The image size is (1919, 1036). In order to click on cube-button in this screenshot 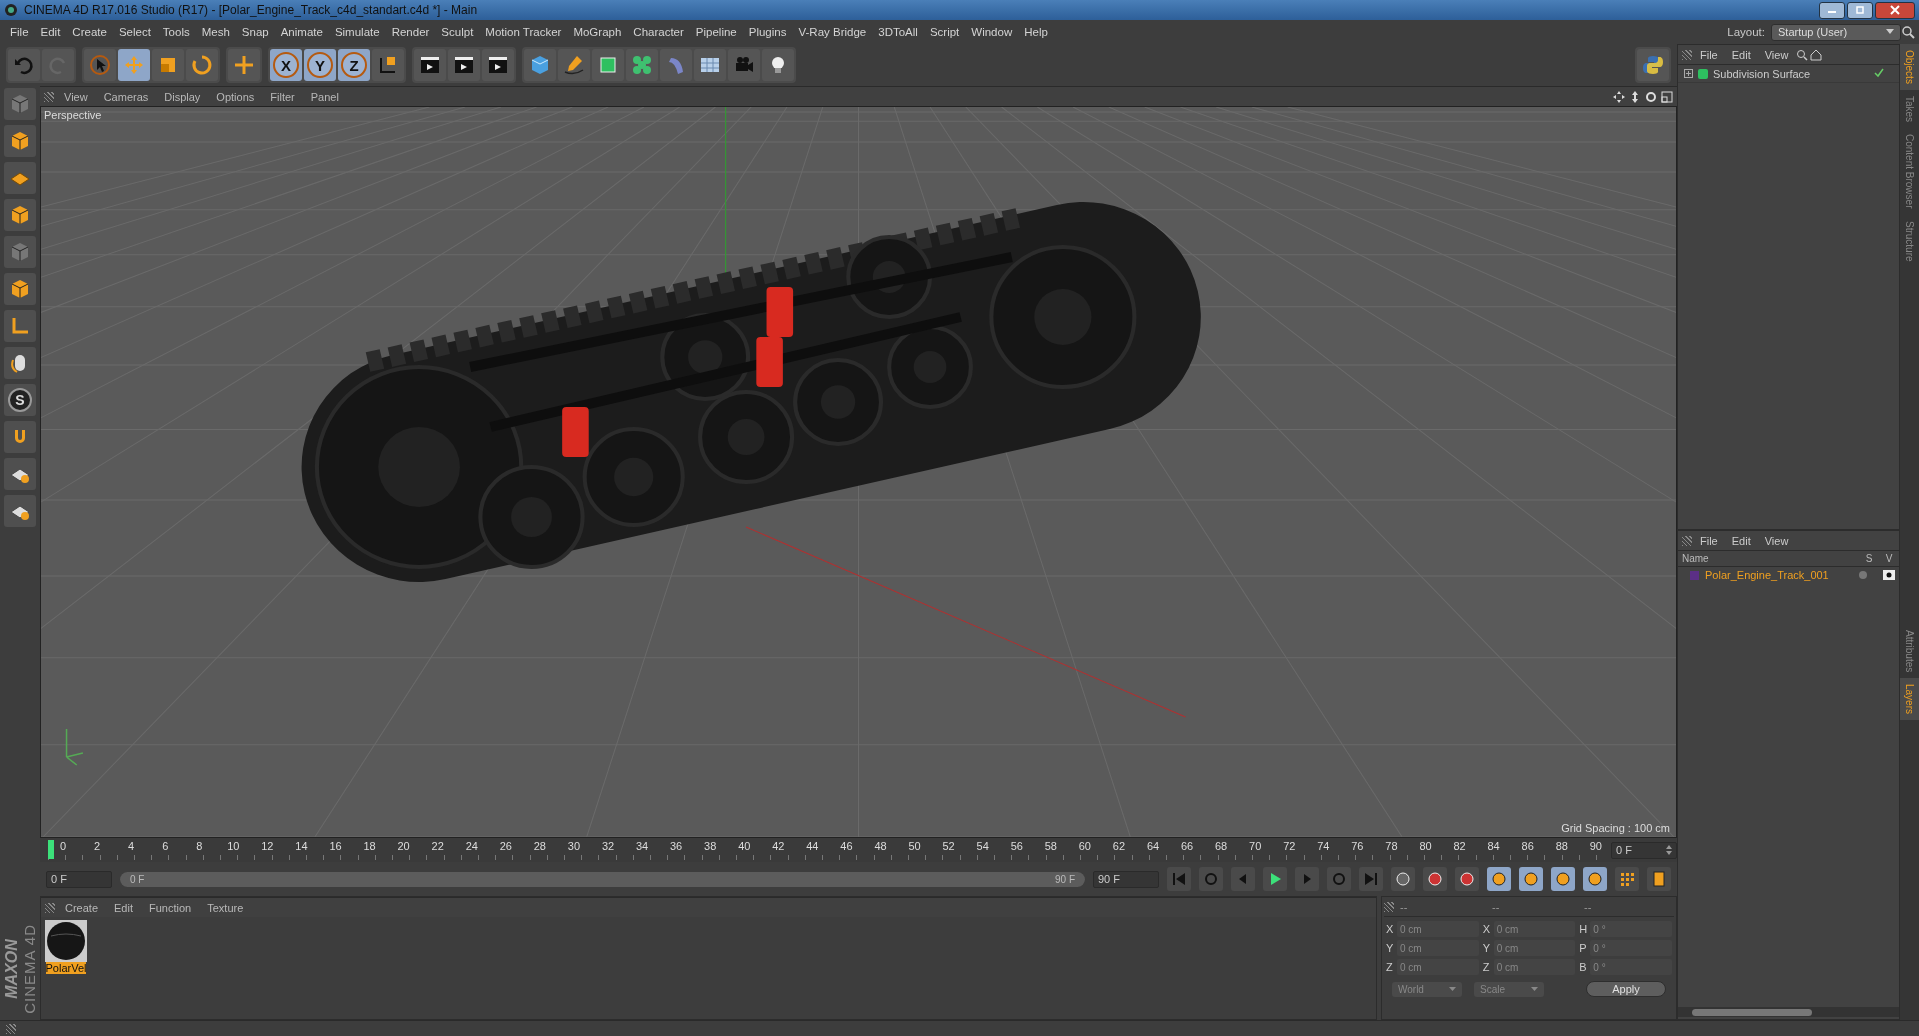, I will do `click(540, 65)`.